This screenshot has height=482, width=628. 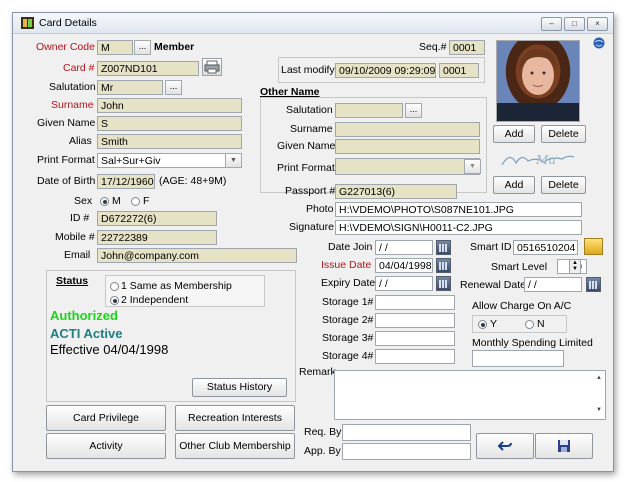 What do you see at coordinates (415, 338) in the screenshot?
I see `storage-3-field` at bounding box center [415, 338].